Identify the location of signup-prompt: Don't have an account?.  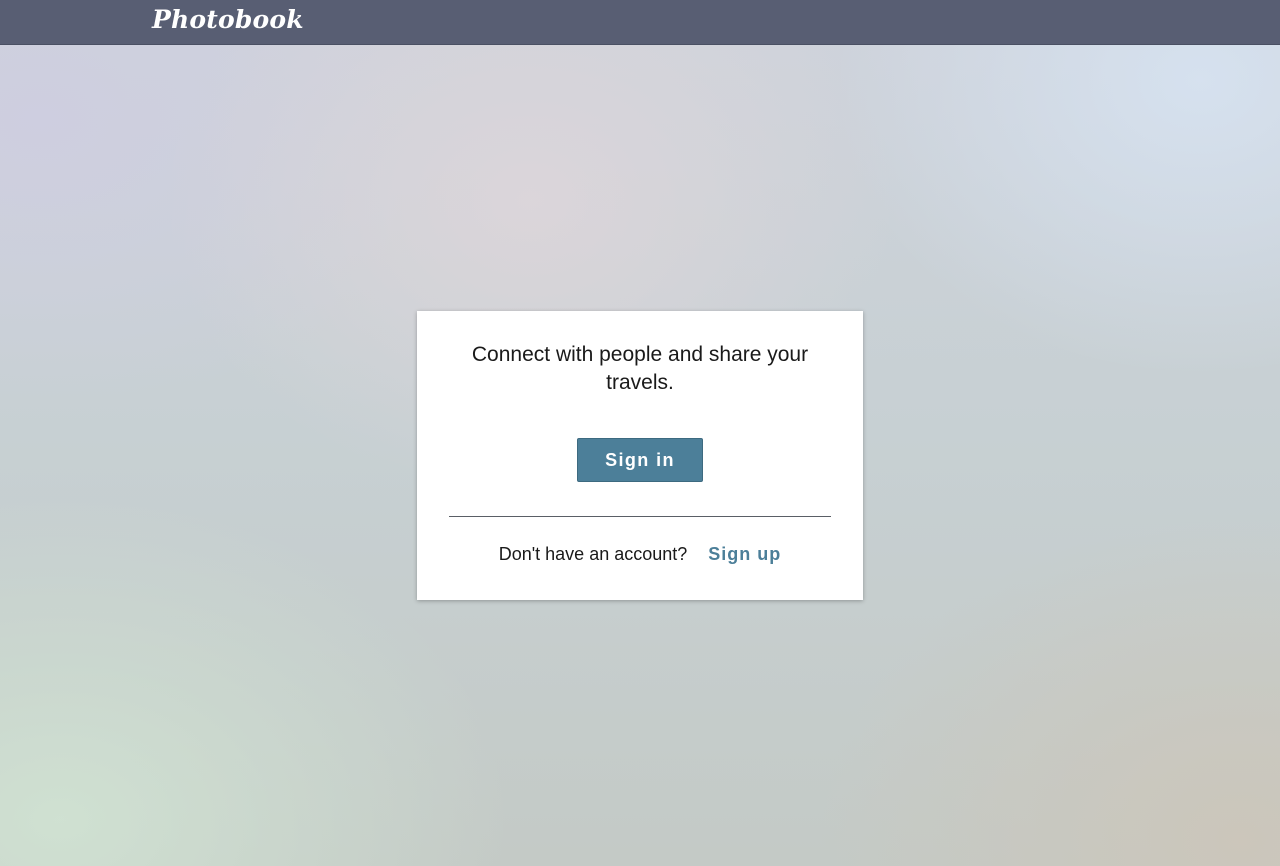
(593, 554).